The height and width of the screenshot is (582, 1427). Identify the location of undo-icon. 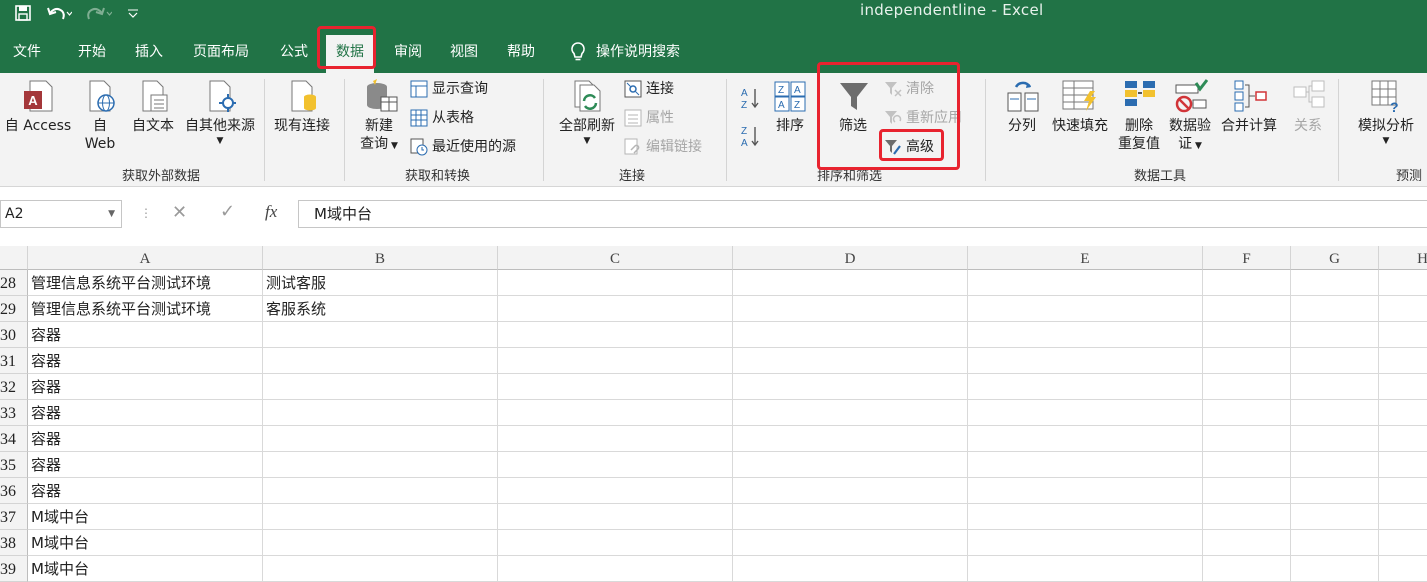
(59, 15).